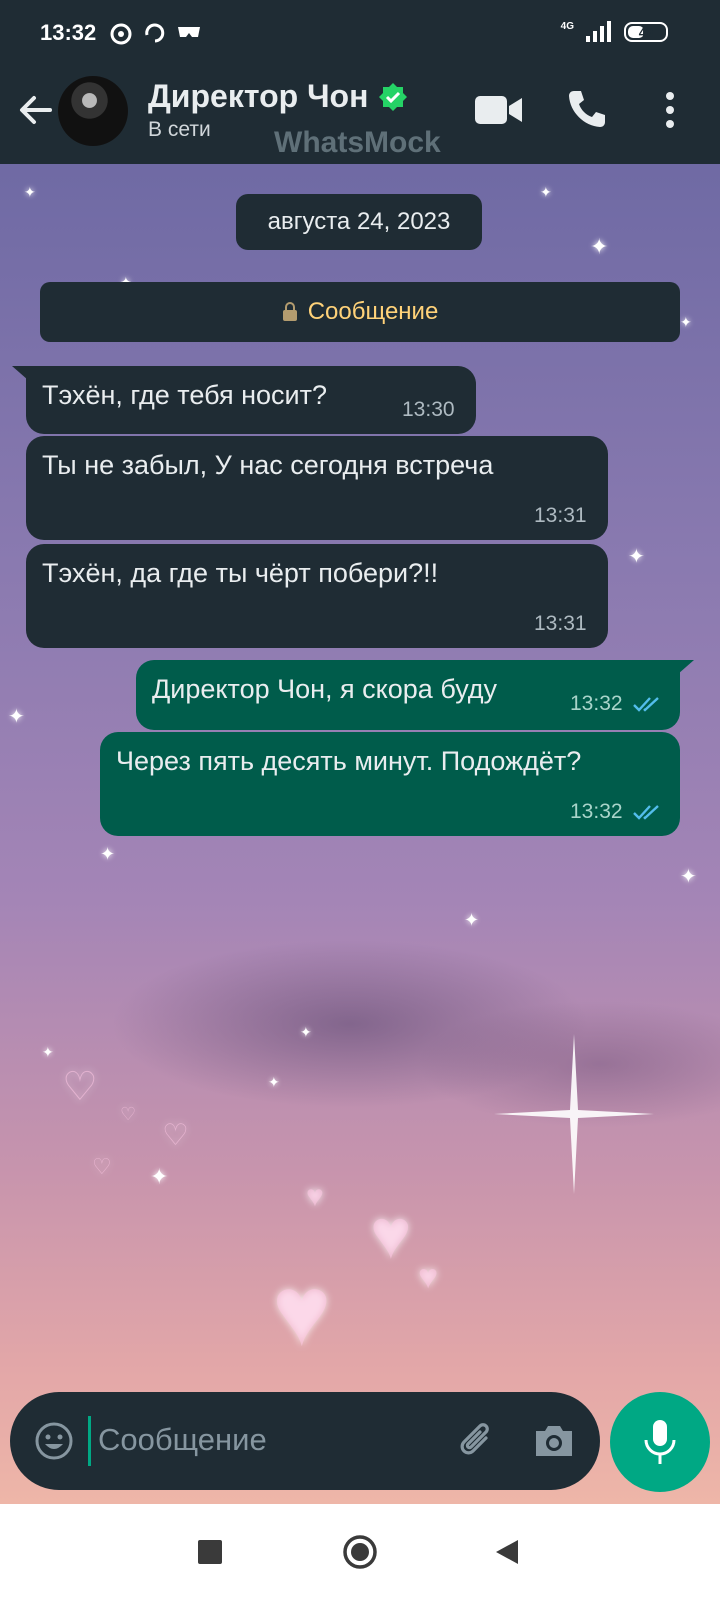 The height and width of the screenshot is (1600, 720). Describe the element at coordinates (360, 116) in the screenshot. I see `chat-header: Директор Чон В сети WhatsMock` at that location.